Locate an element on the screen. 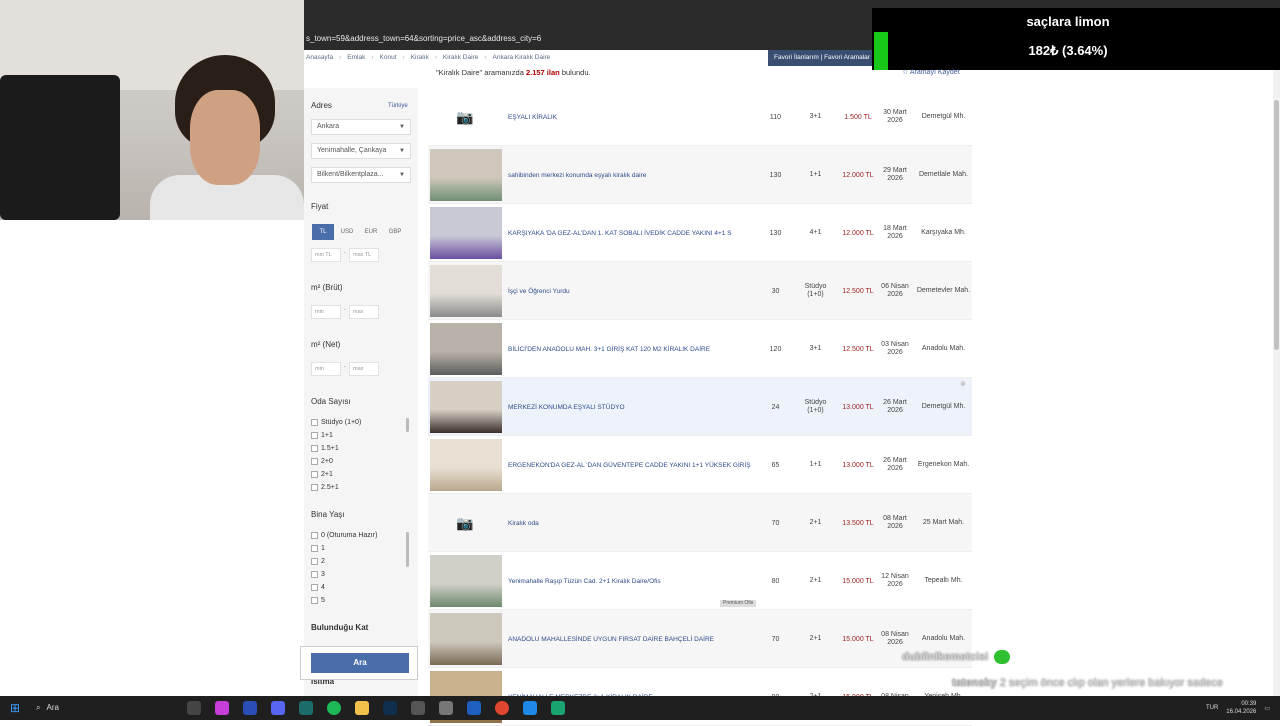 Image resolution: width=1280 pixels, height=726 pixels. close-circle-icon: ⊗ is located at coordinates (963, 384).